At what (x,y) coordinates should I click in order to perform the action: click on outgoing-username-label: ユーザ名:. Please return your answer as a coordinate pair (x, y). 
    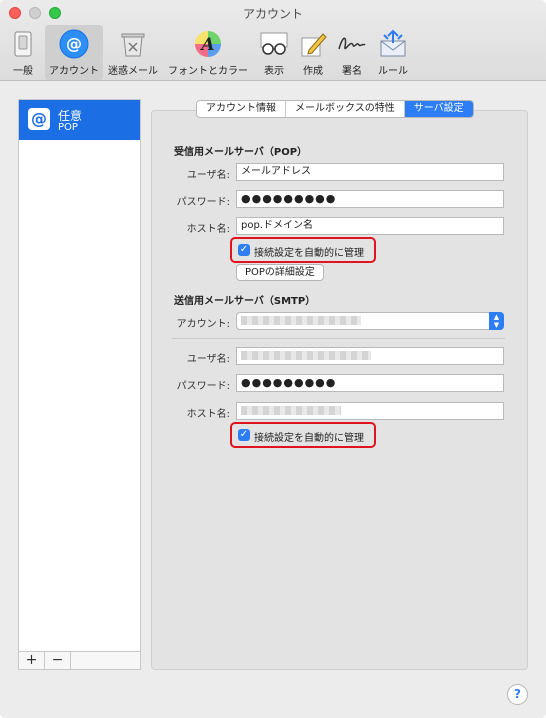
    Looking at the image, I should click on (208, 359).